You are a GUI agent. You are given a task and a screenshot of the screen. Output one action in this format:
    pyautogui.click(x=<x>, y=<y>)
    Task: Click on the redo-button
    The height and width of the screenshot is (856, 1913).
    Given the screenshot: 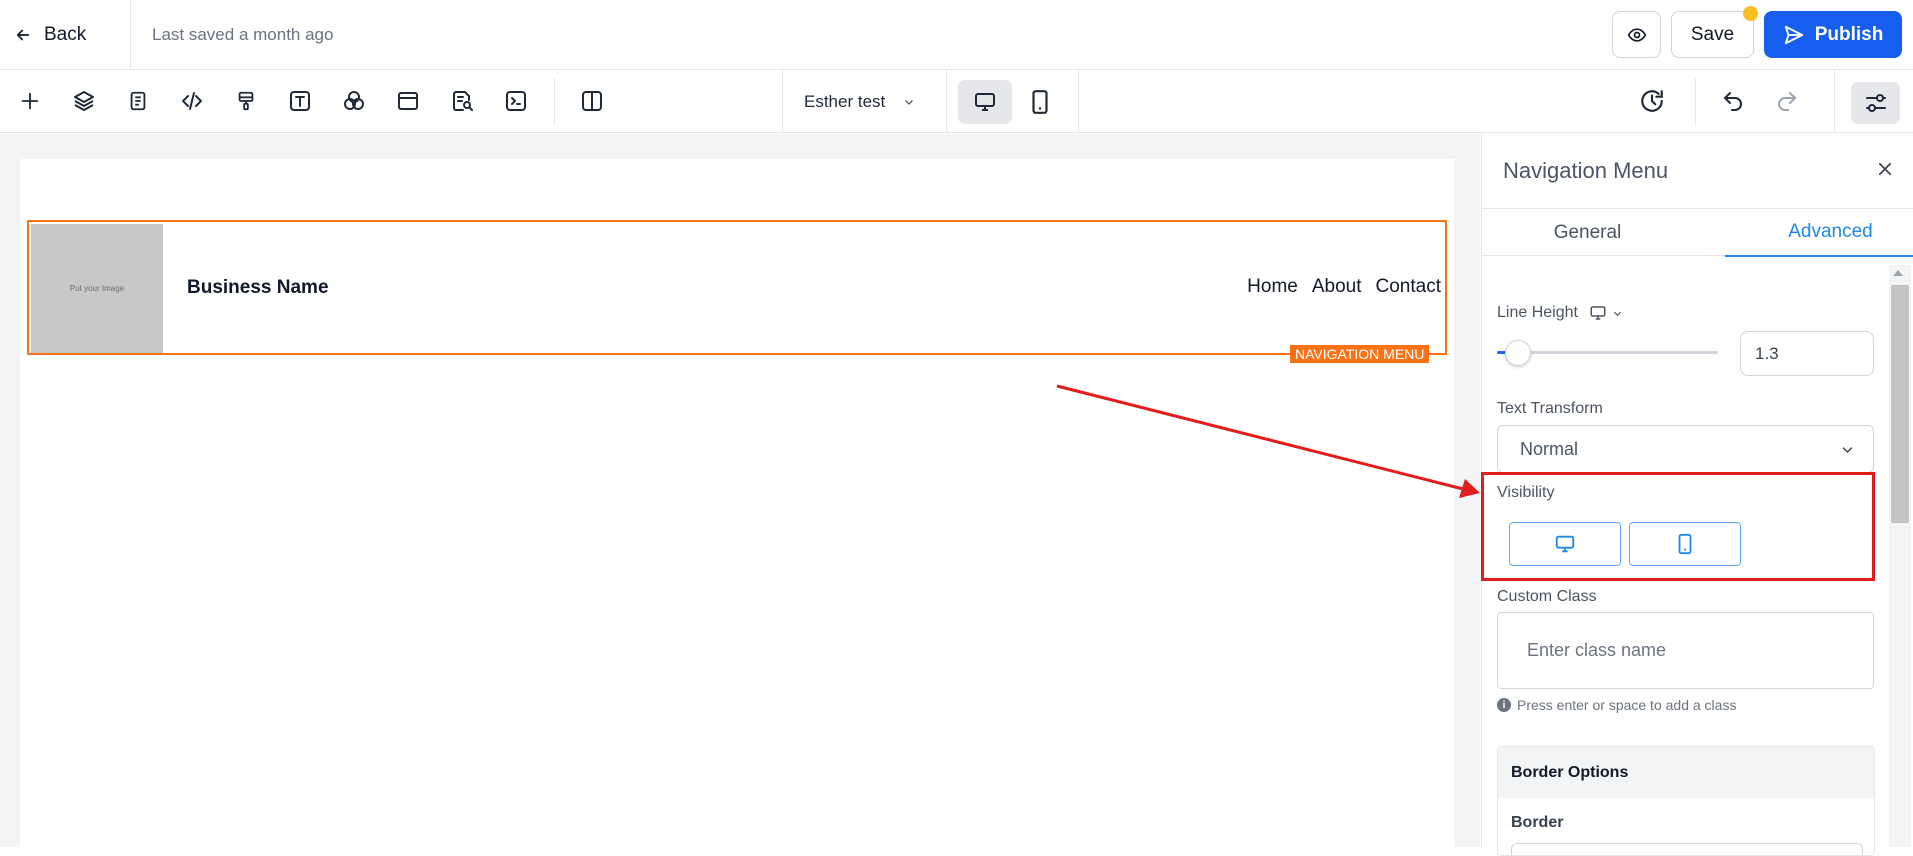 What is the action you would take?
    pyautogui.click(x=1787, y=101)
    